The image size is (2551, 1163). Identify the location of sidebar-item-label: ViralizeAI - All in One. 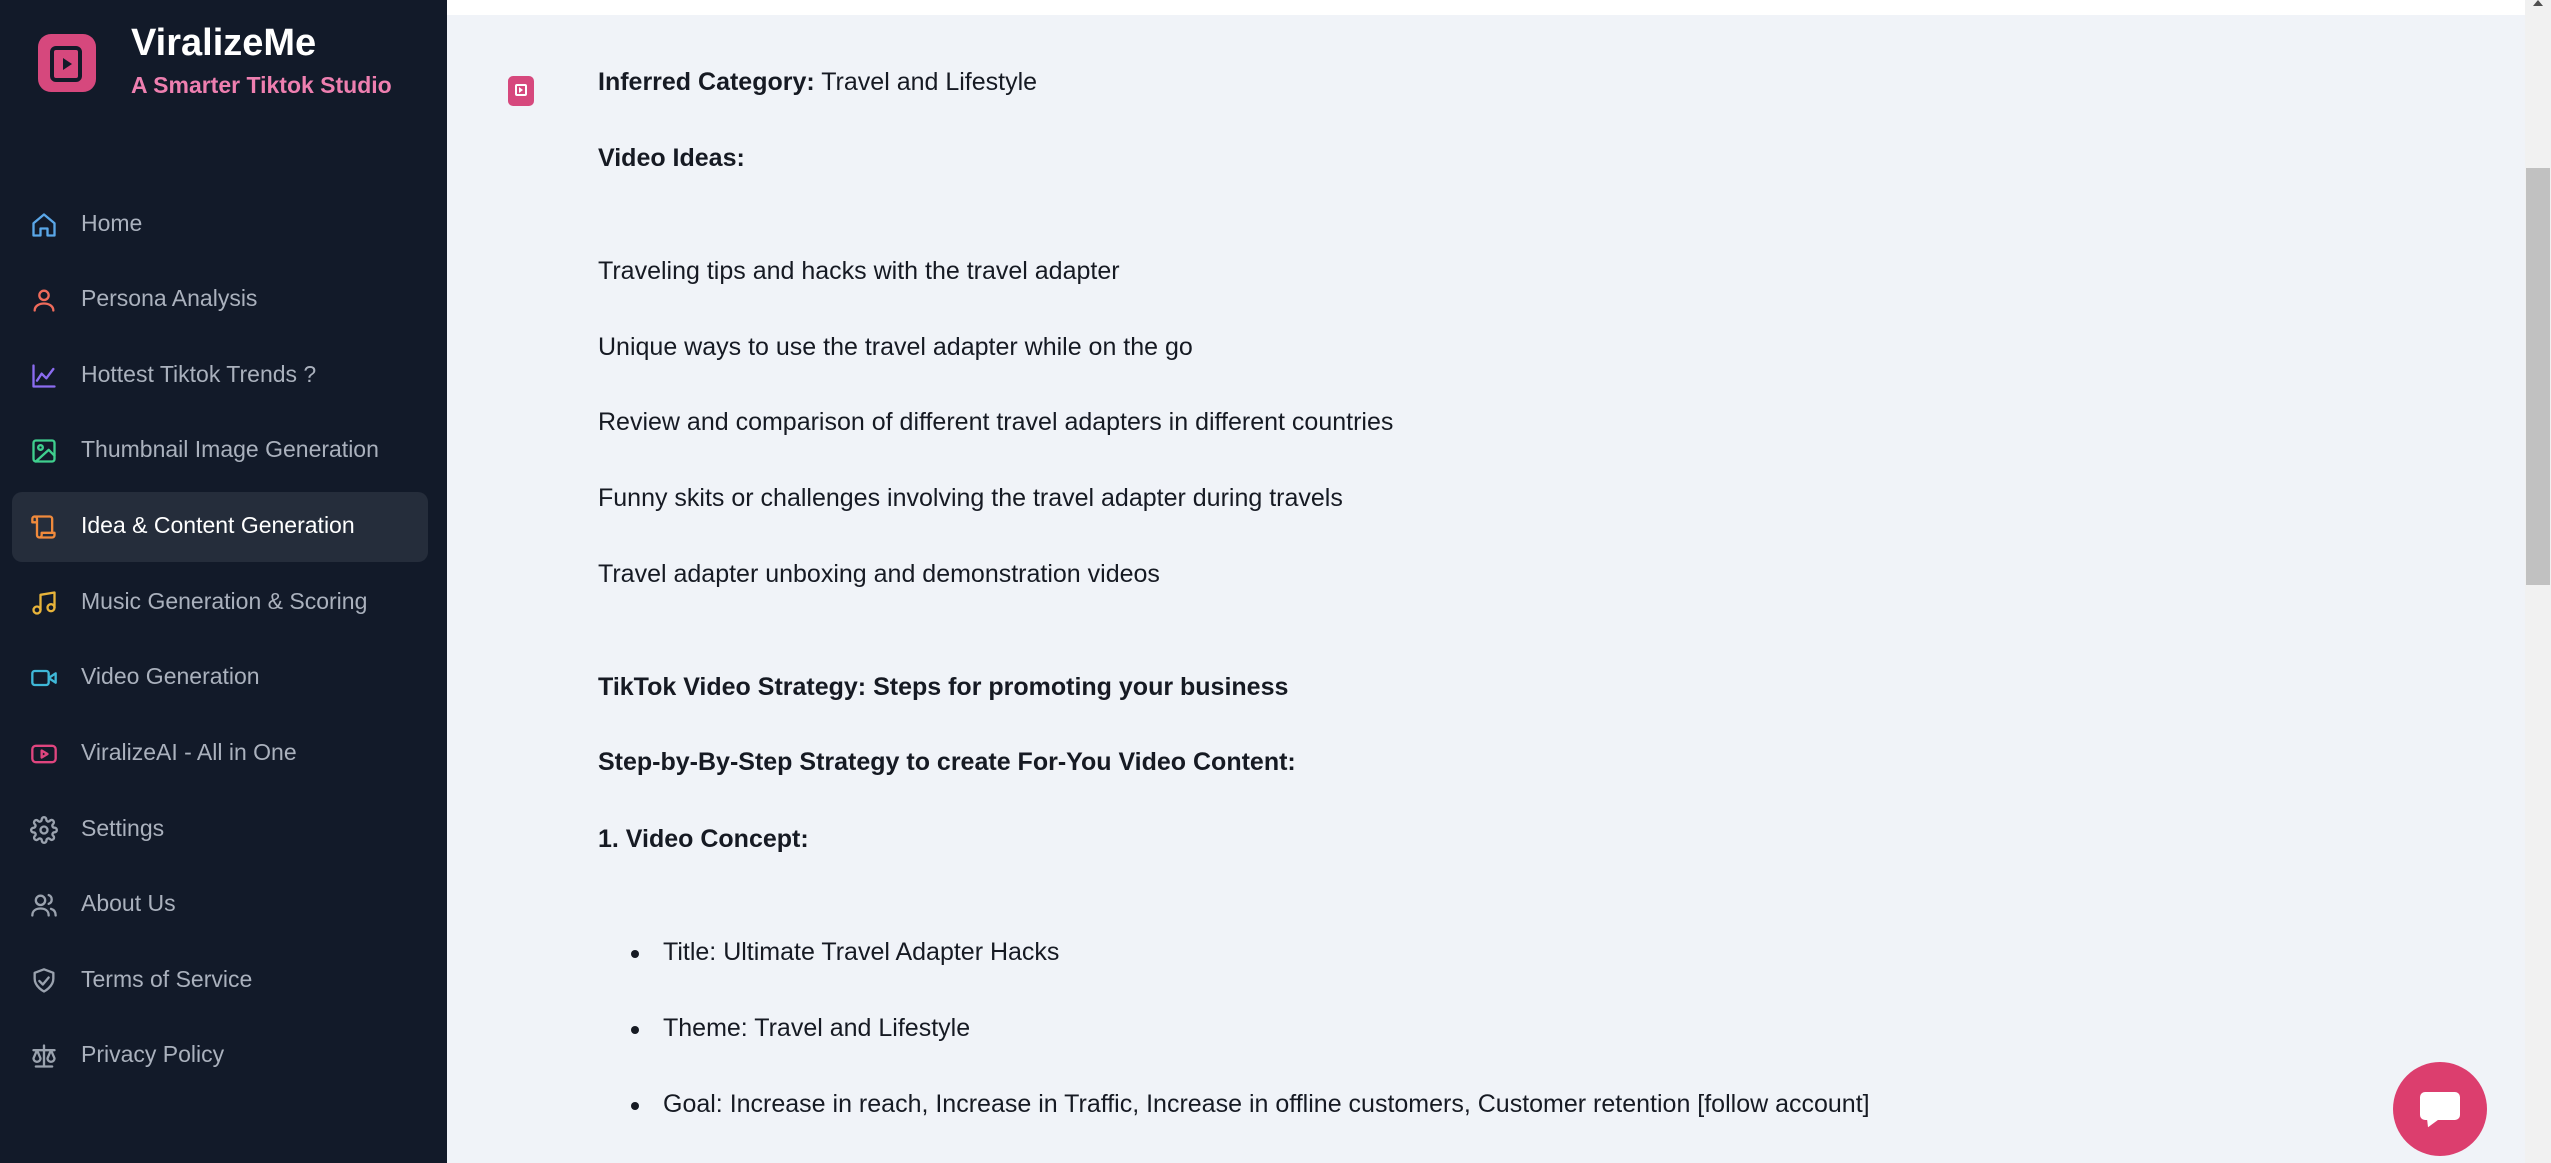
(189, 752).